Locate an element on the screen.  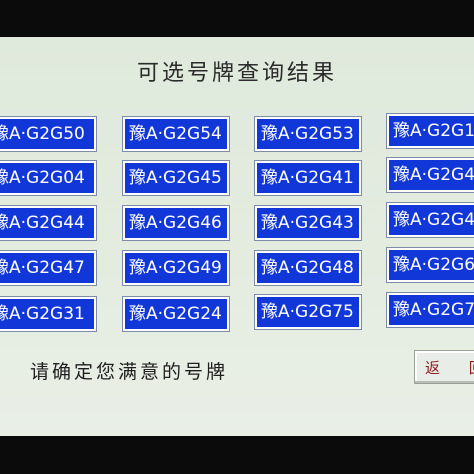
page-title: 可选号牌查询结果 is located at coordinates (236, 73).